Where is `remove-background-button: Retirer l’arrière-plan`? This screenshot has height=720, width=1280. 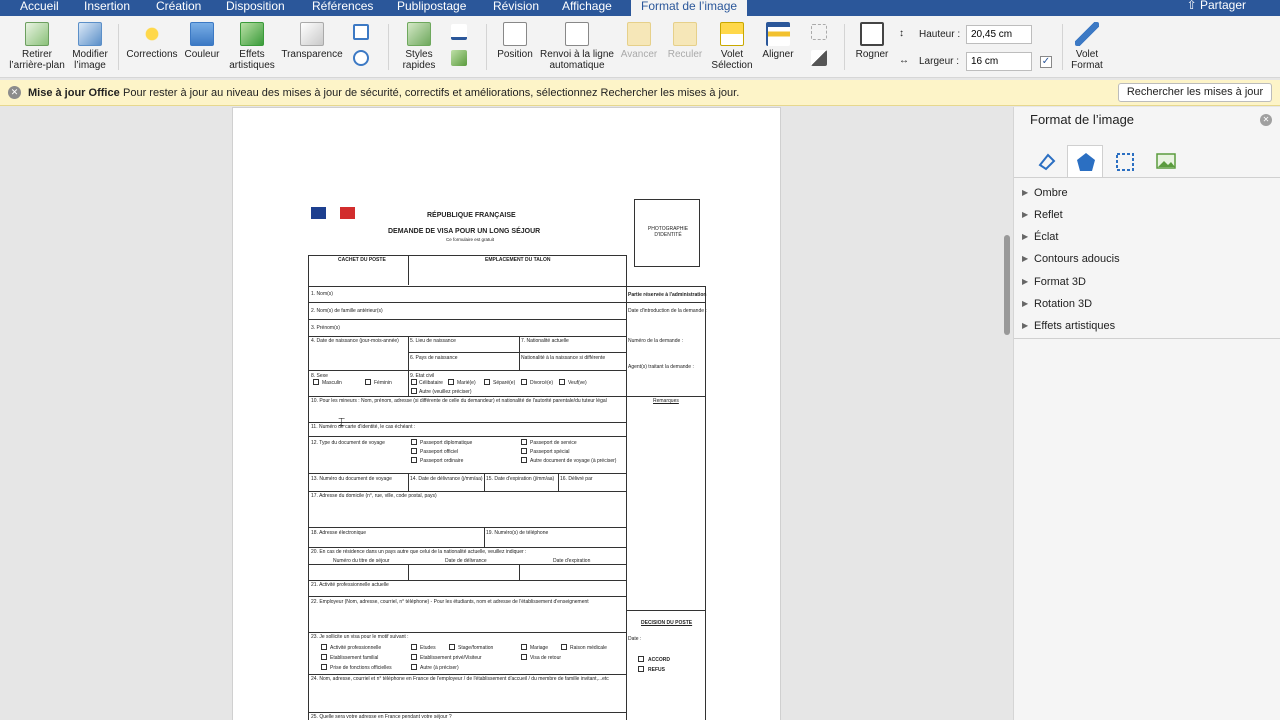
remove-background-button: Retirer l’arrière-plan is located at coordinates (37, 46).